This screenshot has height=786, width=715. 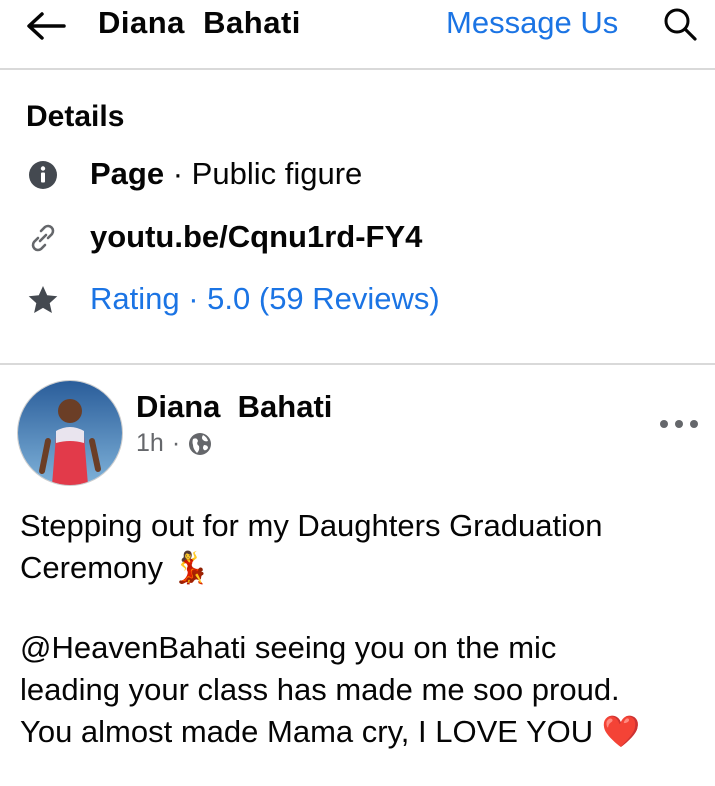 I want to click on more-icon, so click(x=679, y=424).